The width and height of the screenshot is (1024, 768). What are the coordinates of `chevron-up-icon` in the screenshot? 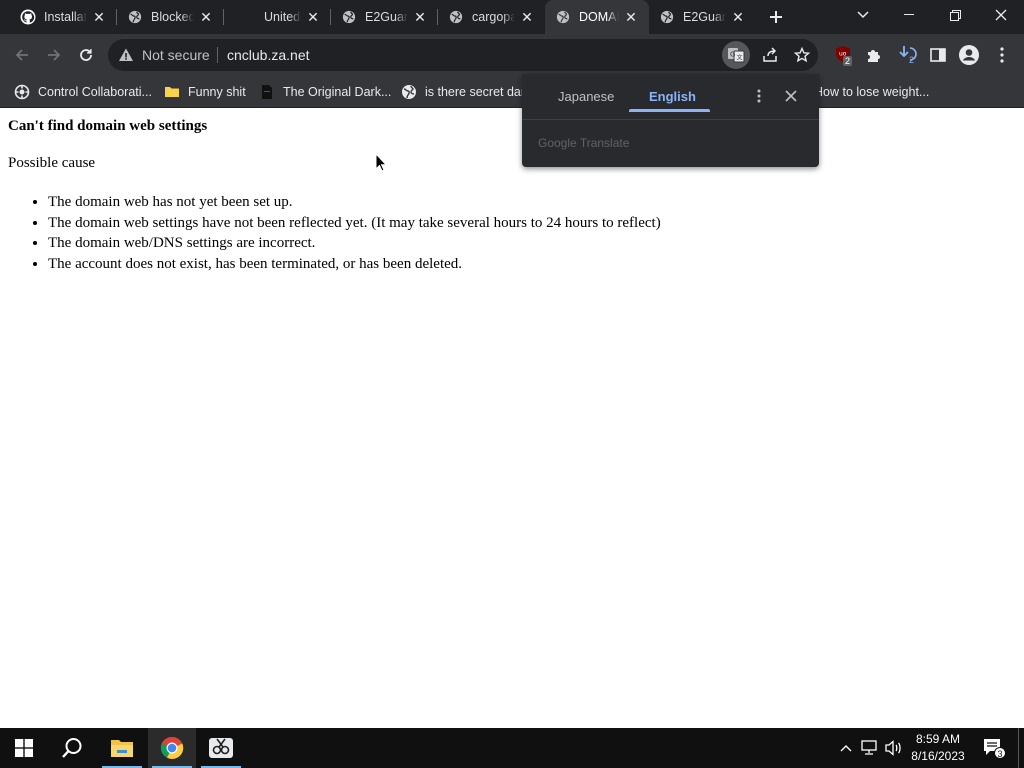 It's located at (846, 748).